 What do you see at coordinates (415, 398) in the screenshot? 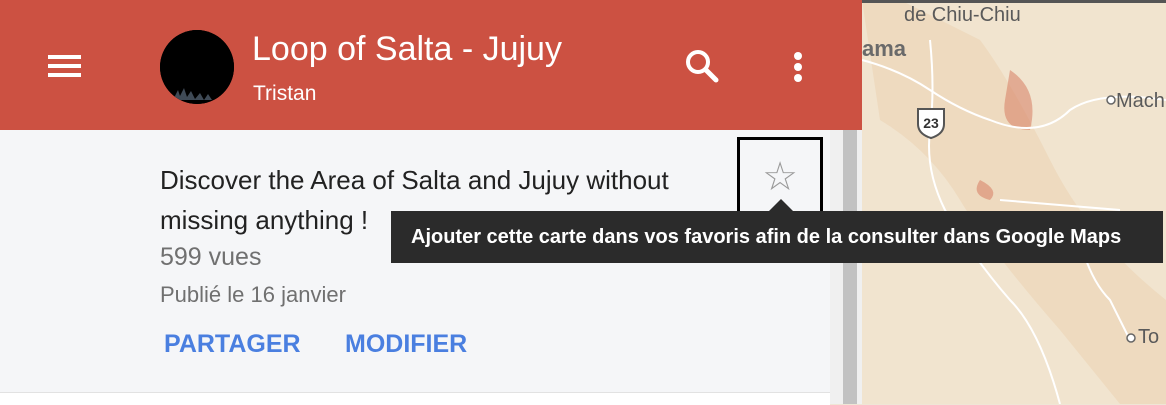
I see `next-section` at bounding box center [415, 398].